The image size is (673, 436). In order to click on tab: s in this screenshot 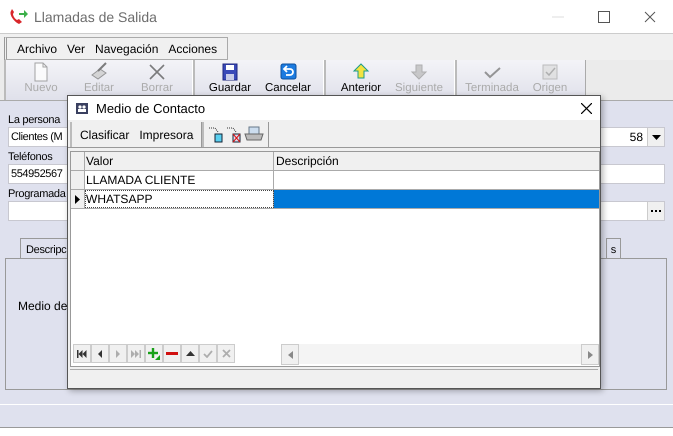, I will do `click(613, 248)`.